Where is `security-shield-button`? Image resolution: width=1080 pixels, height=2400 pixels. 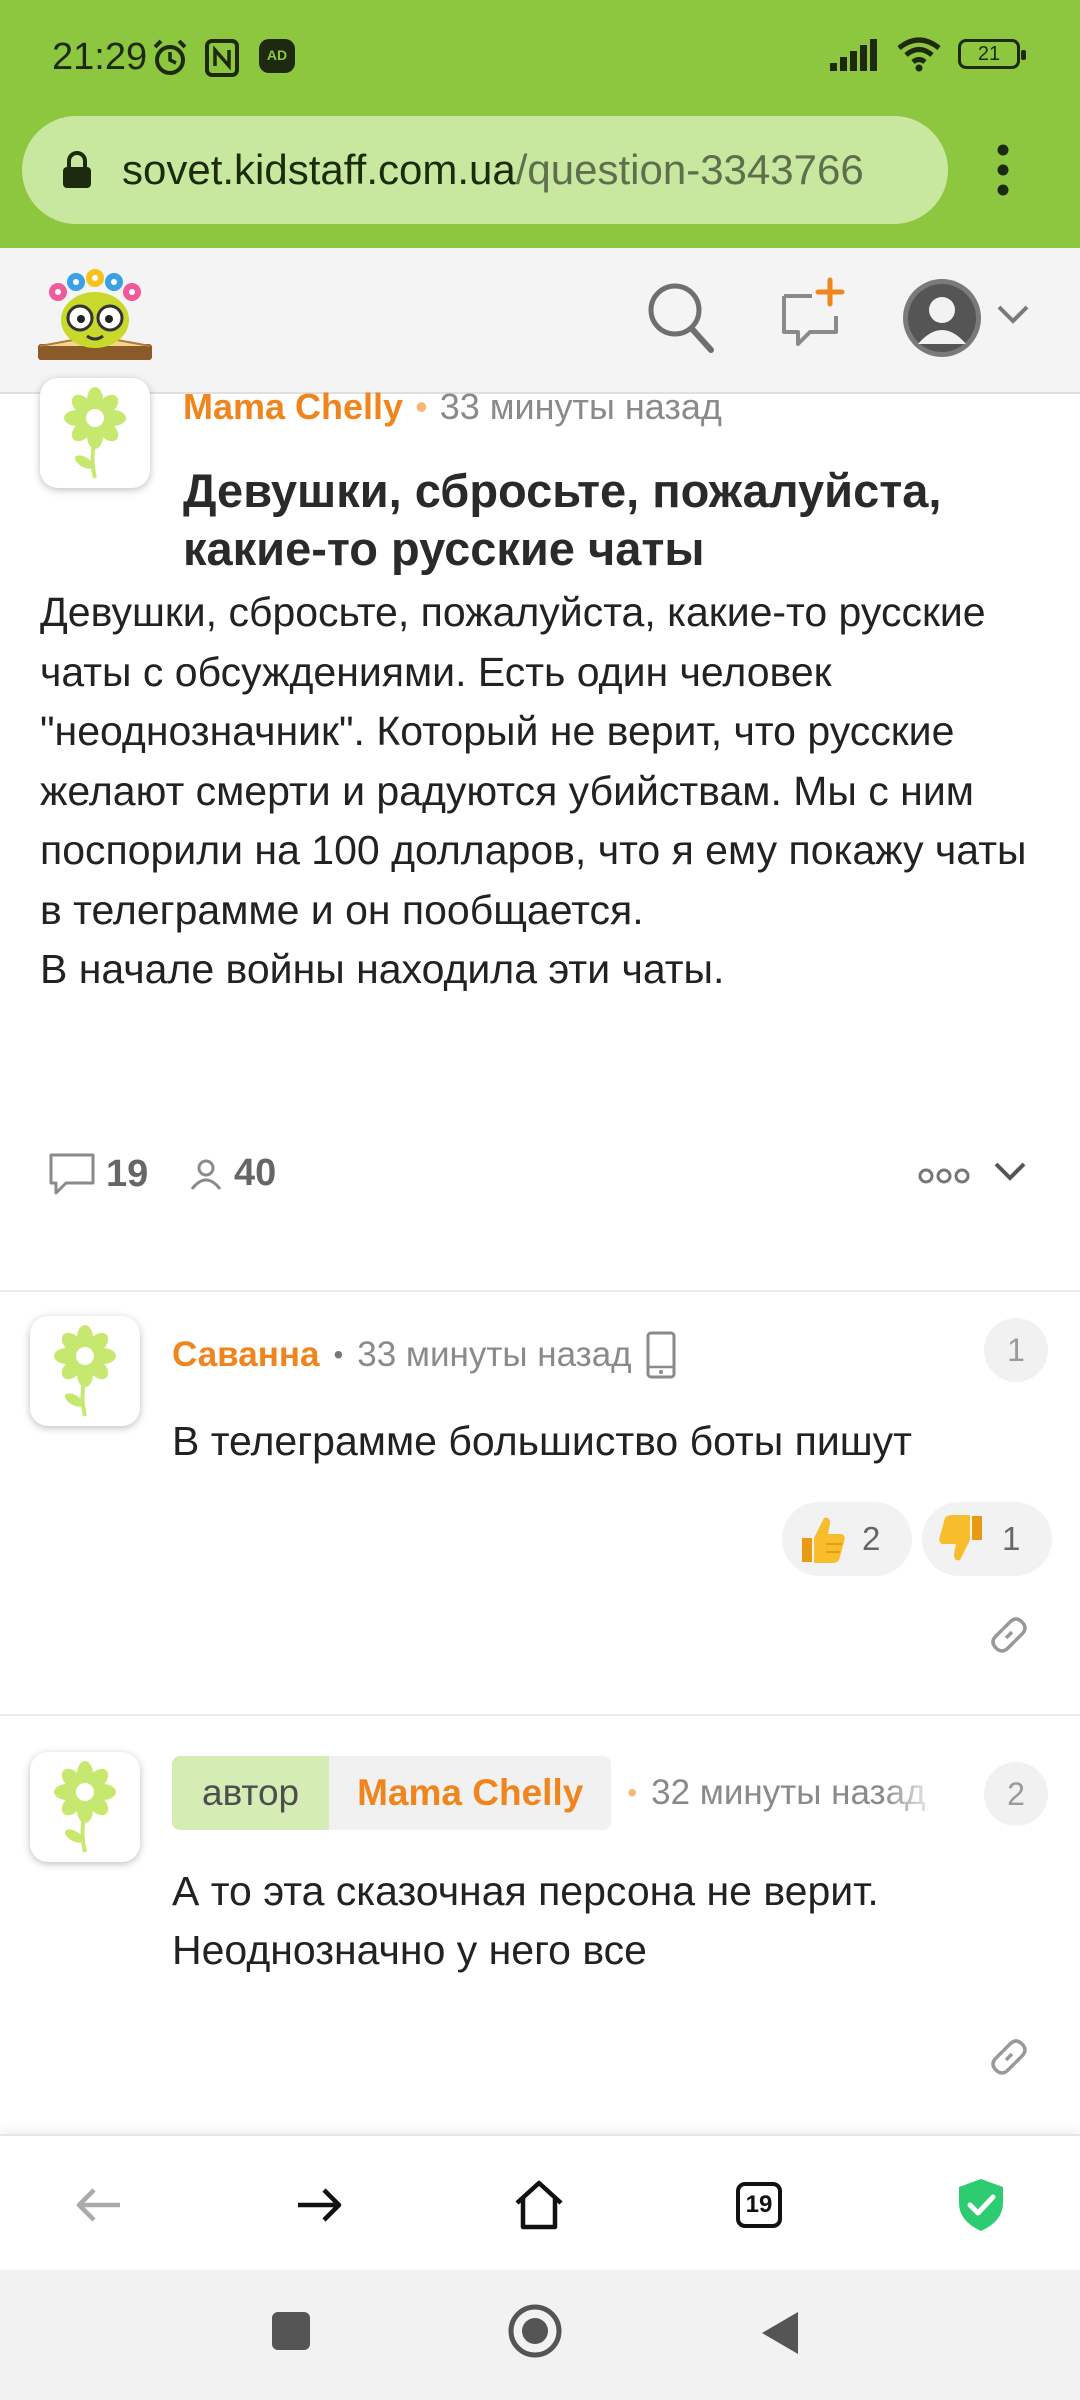
security-shield-button is located at coordinates (981, 2205).